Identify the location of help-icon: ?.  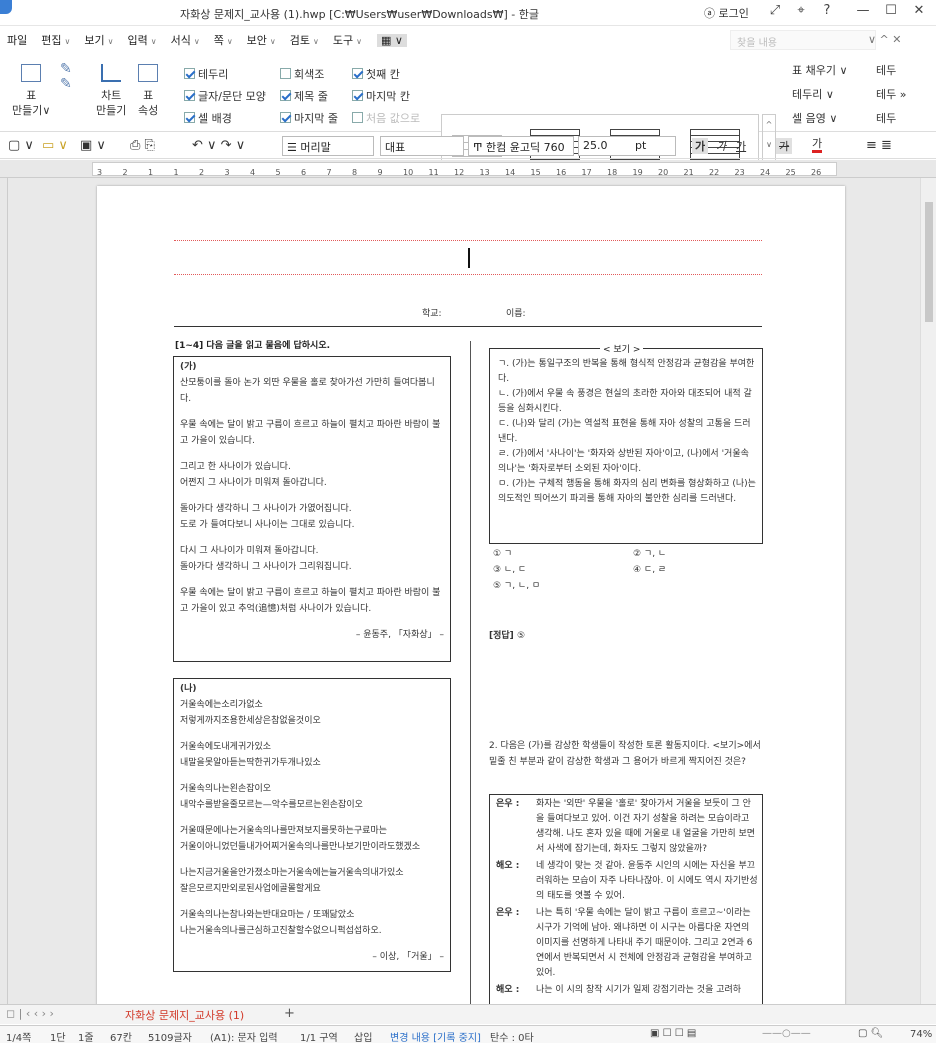
(827, 10).